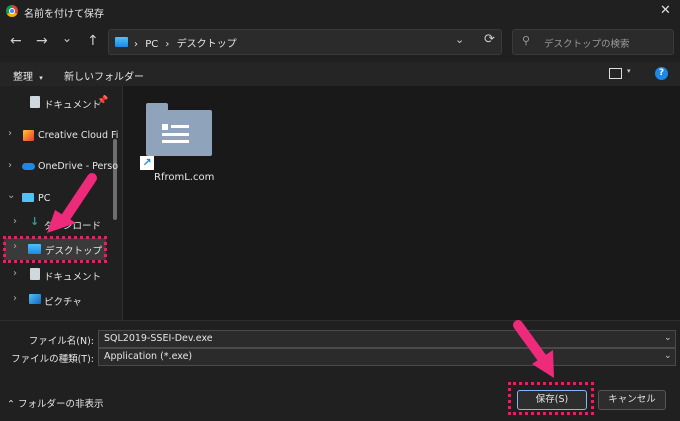  I want to click on arrow-to-save, so click(533, 349).